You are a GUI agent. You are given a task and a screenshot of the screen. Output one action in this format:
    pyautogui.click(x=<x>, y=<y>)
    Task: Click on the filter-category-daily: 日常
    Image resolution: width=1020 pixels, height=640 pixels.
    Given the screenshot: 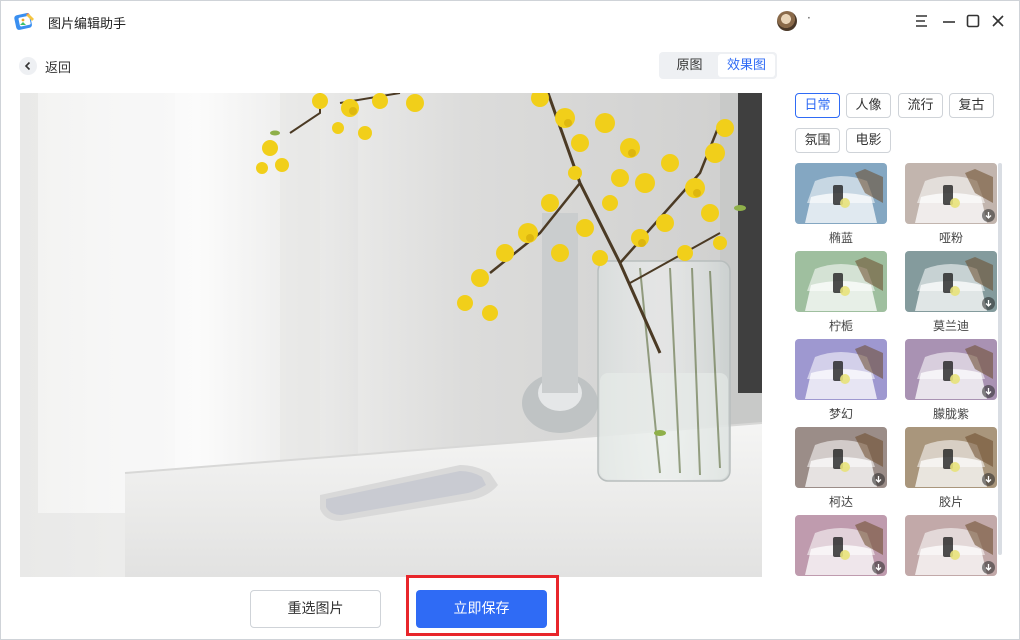 What is the action you would take?
    pyautogui.click(x=817, y=105)
    